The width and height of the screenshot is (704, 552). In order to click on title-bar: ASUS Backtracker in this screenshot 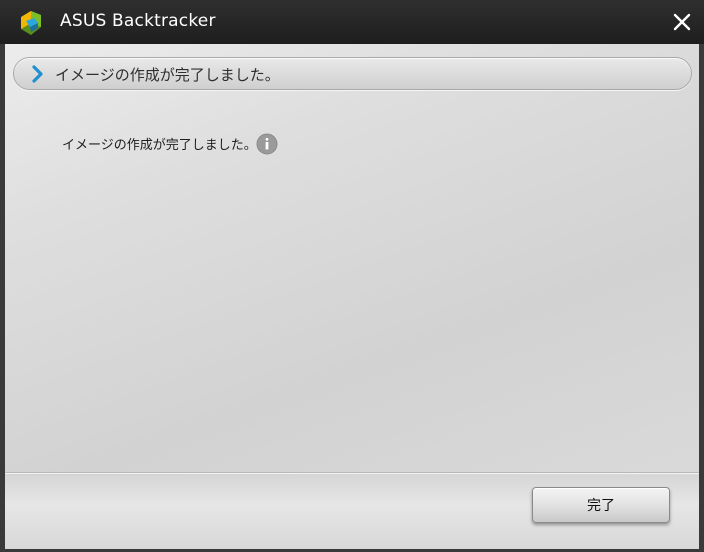, I will do `click(352, 22)`.